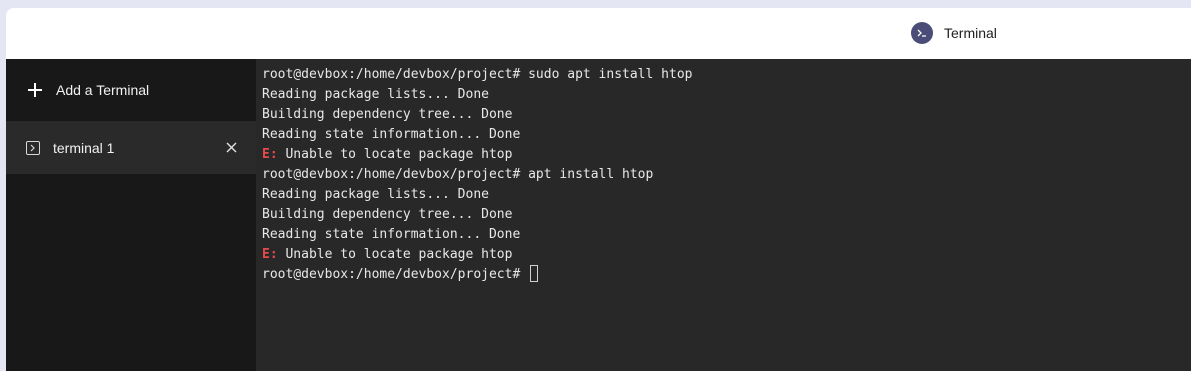  I want to click on terminal-app-icon, so click(922, 33).